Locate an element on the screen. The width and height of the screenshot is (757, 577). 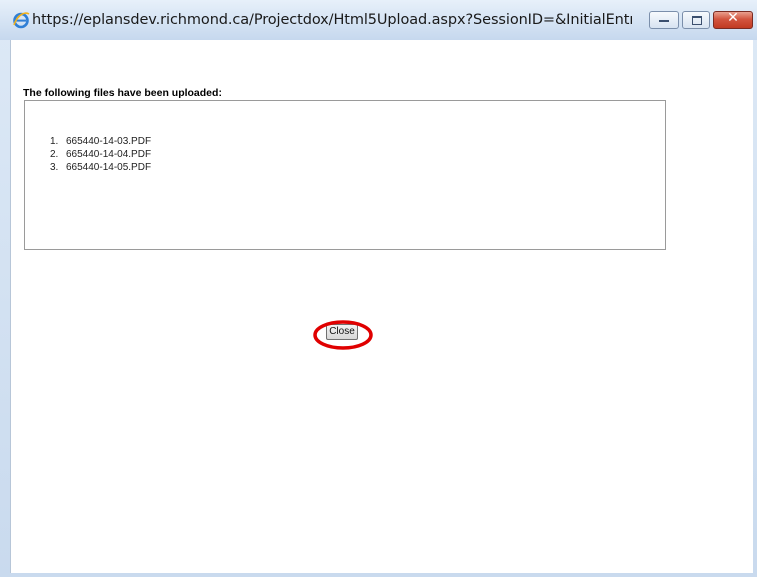
list-item-number: 1. is located at coordinates (54, 141).